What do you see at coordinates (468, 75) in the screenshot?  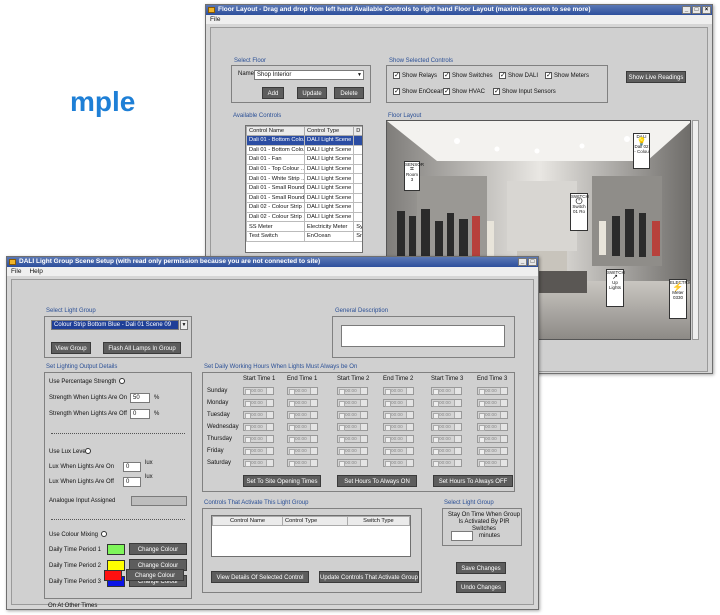 I see `show-switches-checkbox: Show Switches` at bounding box center [468, 75].